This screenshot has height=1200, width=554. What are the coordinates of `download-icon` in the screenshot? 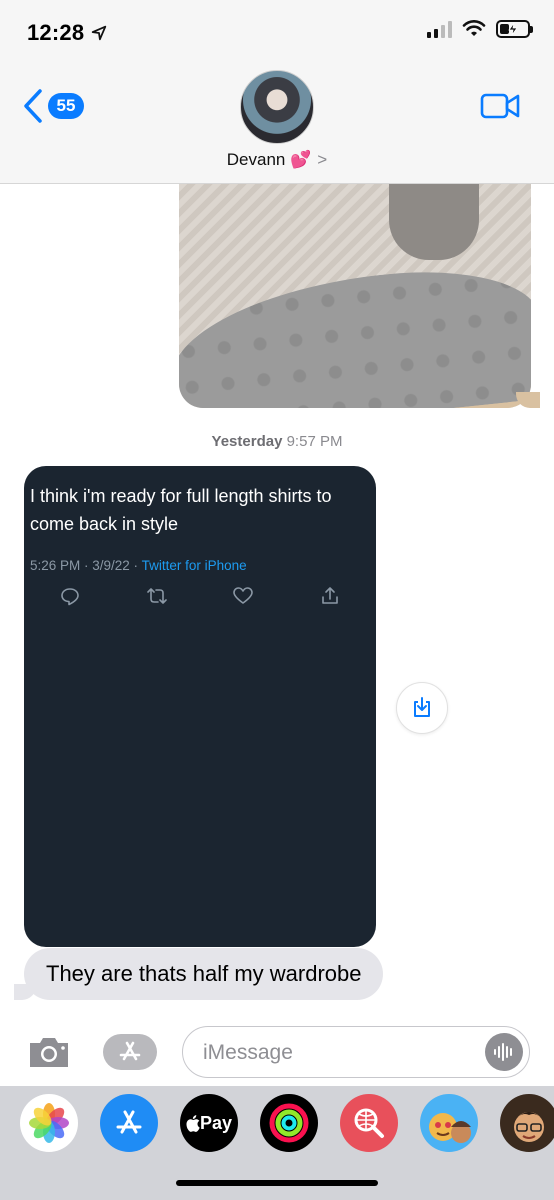 It's located at (422, 707).